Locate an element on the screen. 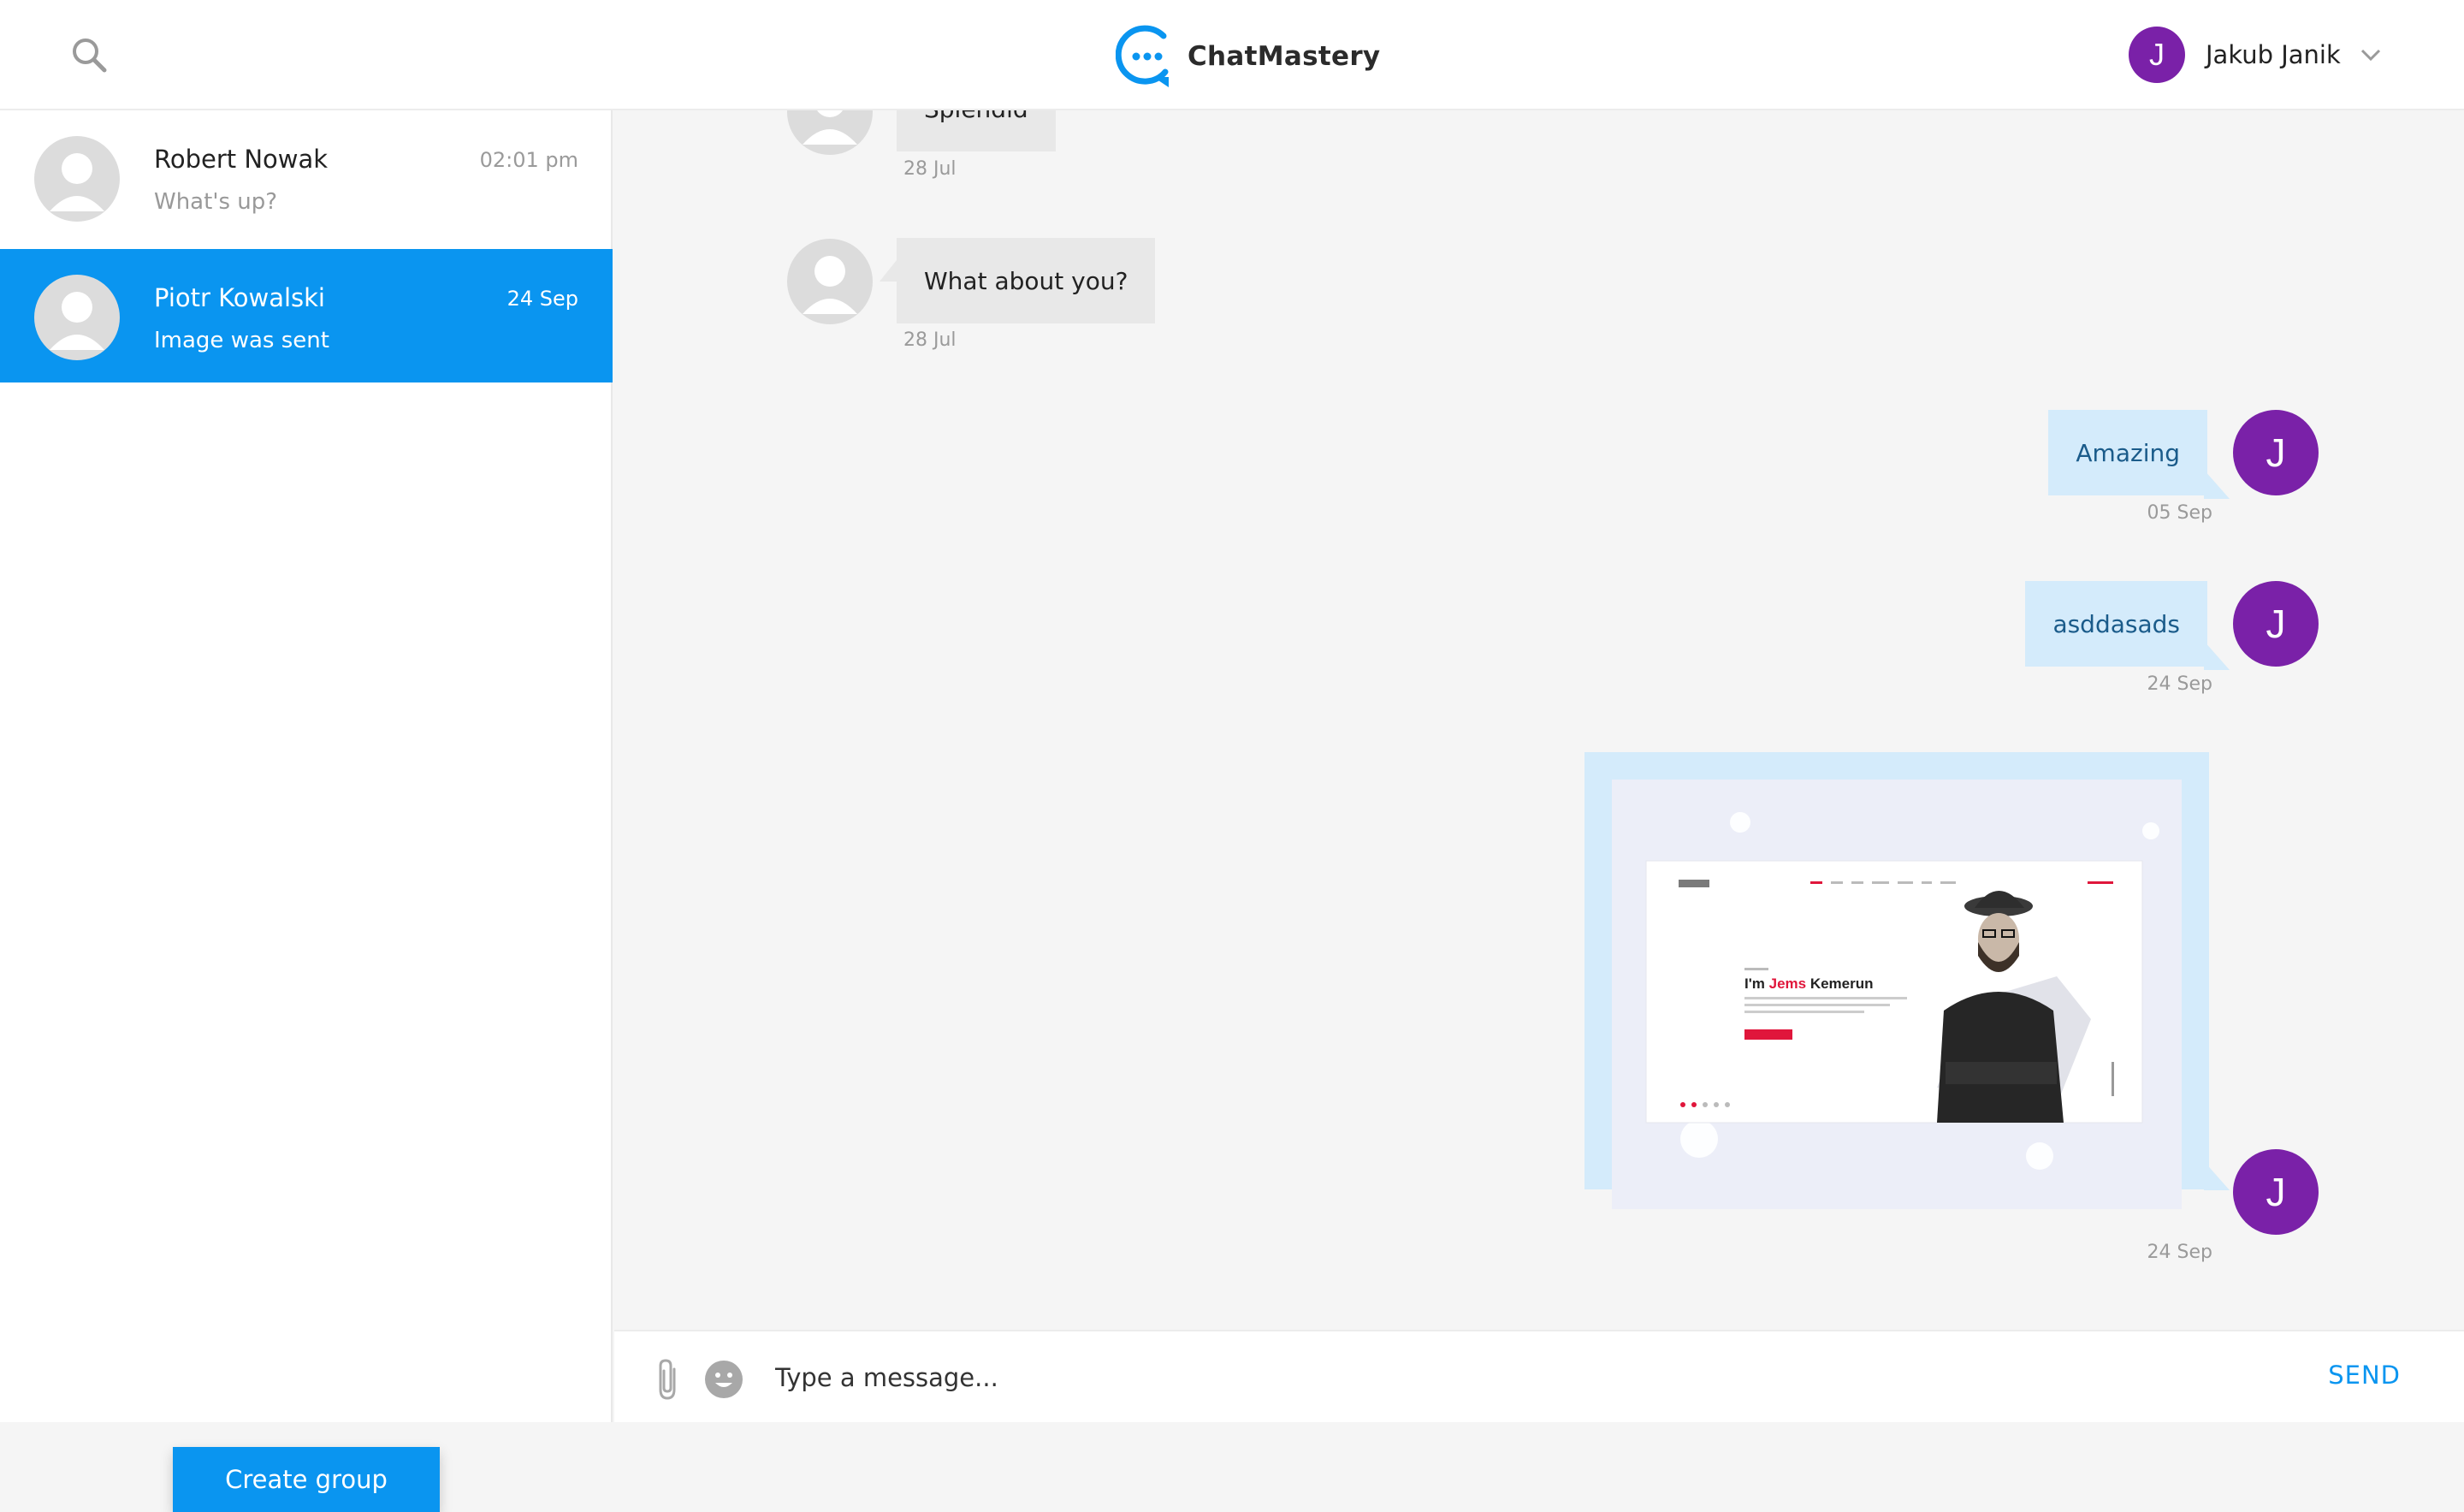 This screenshot has width=2464, height=1512. search-icon is located at coordinates (90, 56).